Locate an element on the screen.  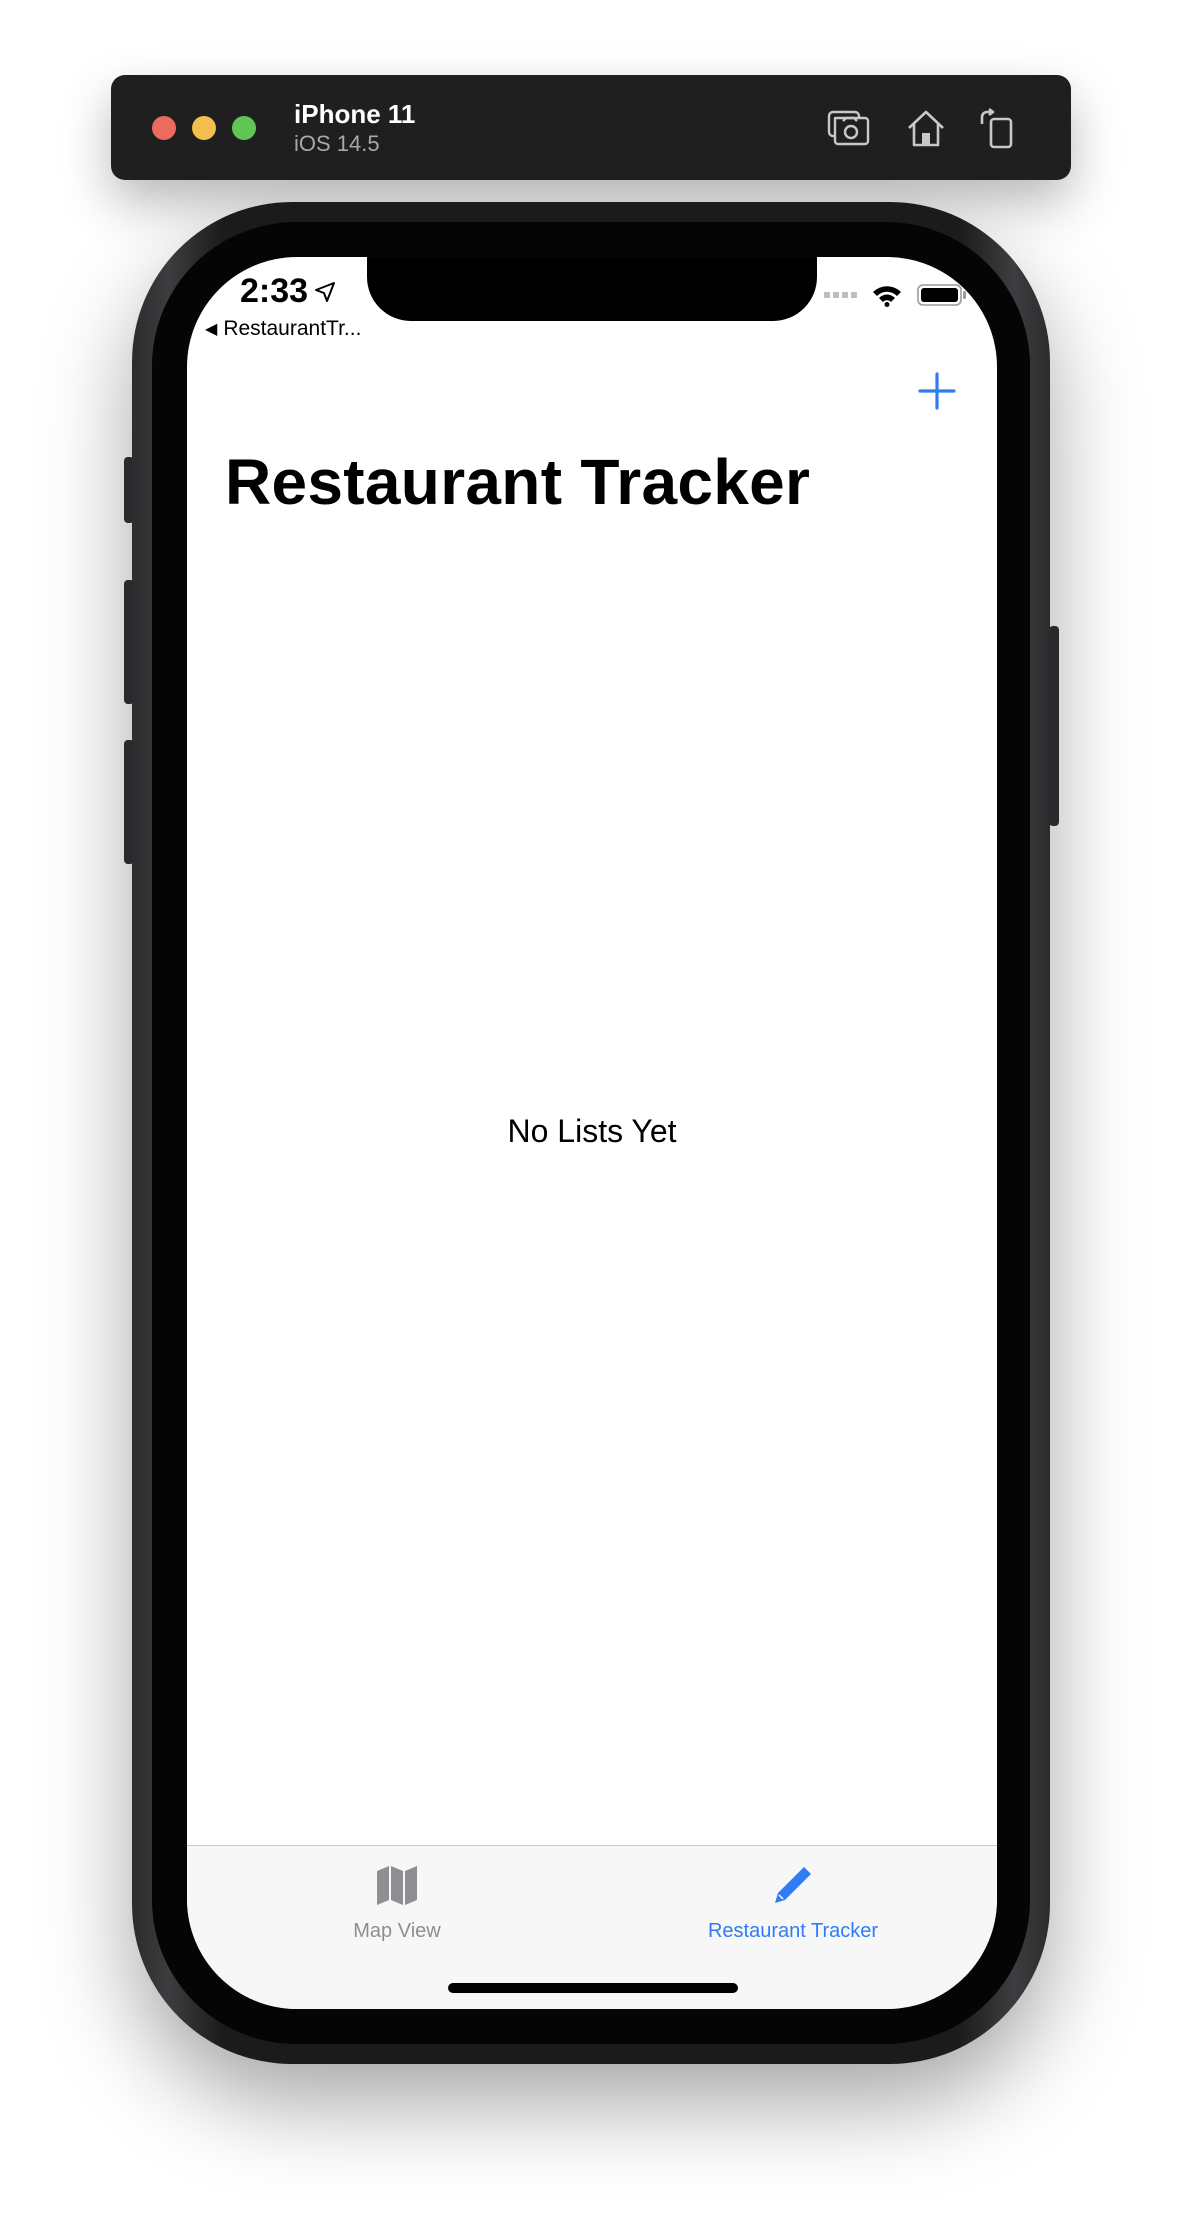
back-triangle-icon: ◀ is located at coordinates (211, 329).